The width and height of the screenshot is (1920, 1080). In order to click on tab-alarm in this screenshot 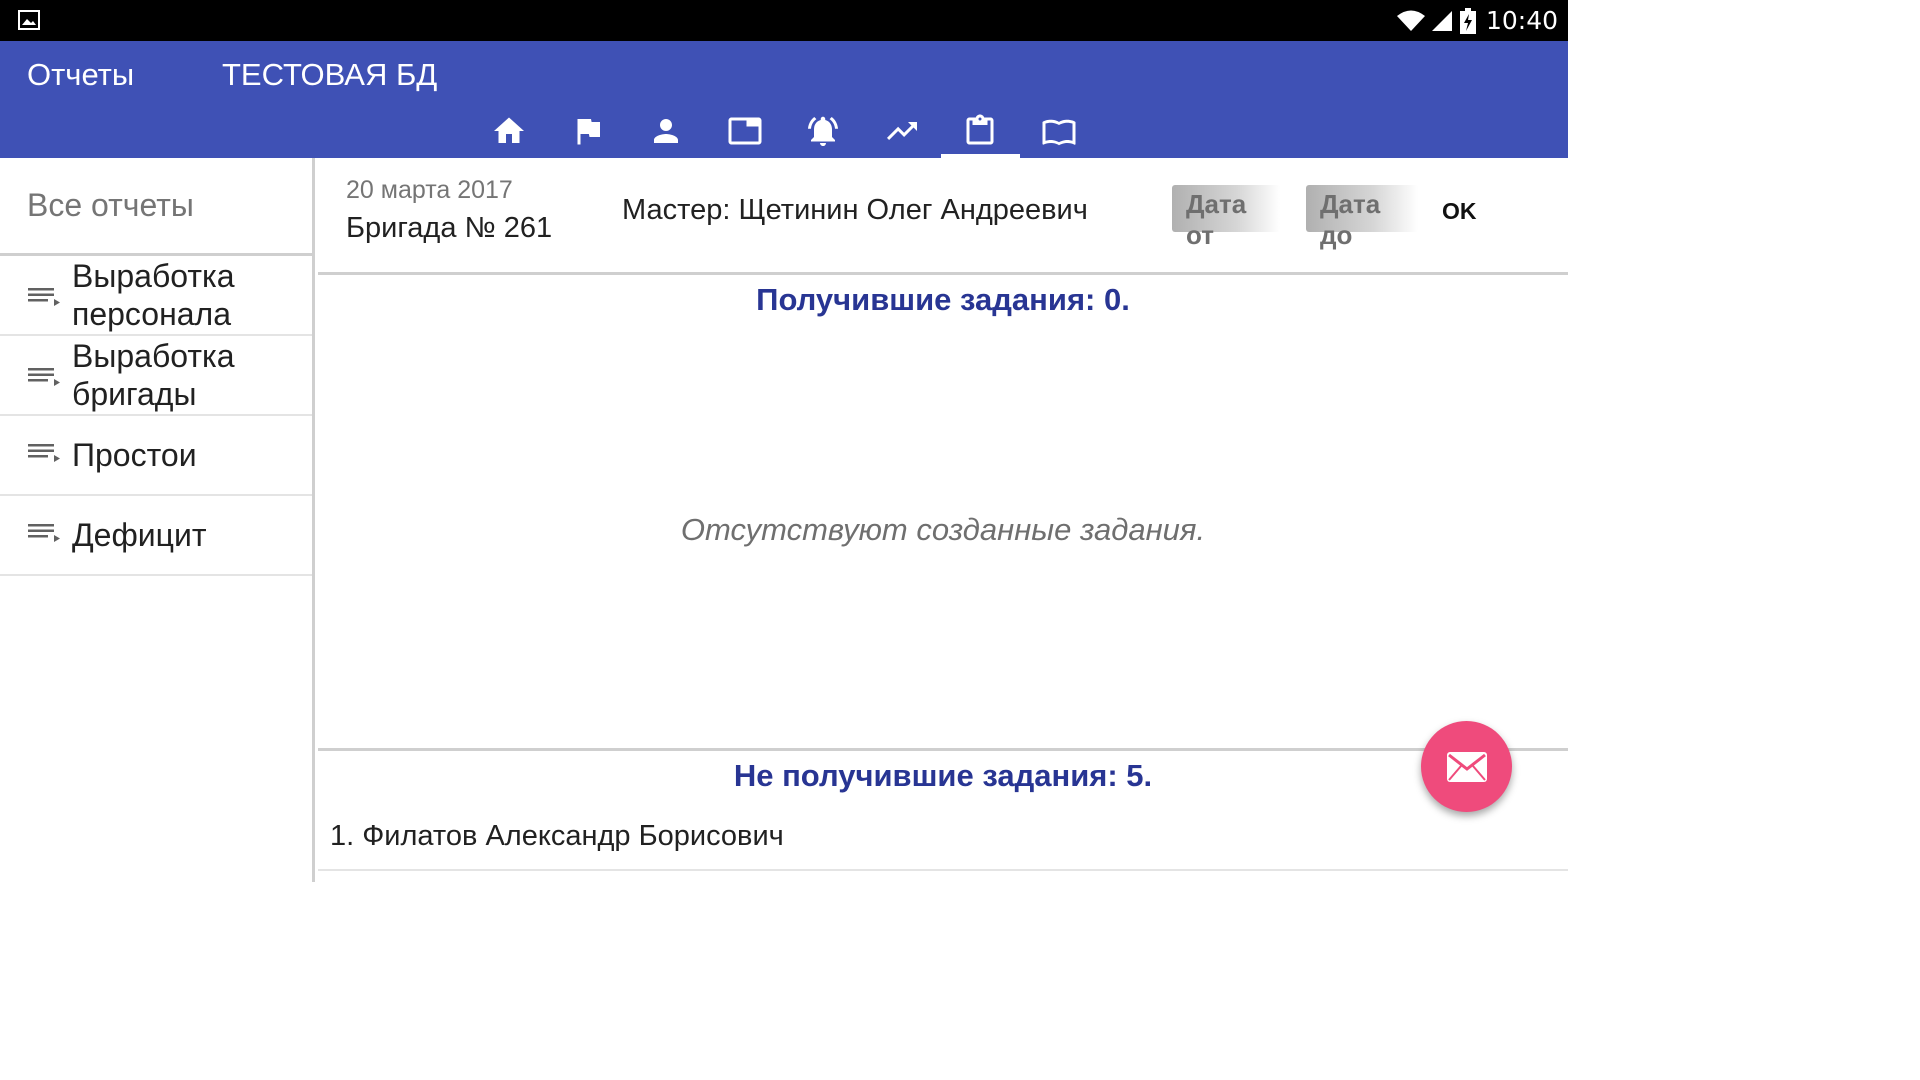, I will do `click(823, 130)`.